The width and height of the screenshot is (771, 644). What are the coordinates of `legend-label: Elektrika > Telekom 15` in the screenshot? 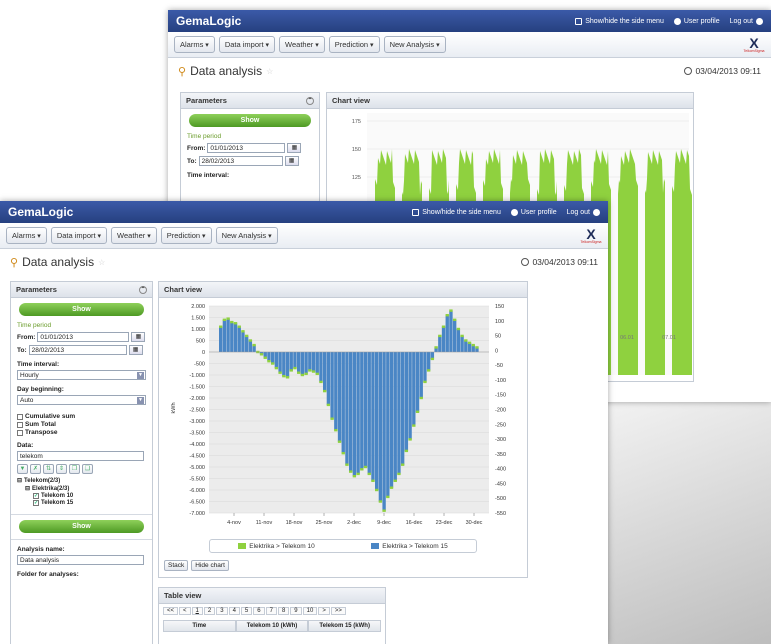 It's located at (415, 546).